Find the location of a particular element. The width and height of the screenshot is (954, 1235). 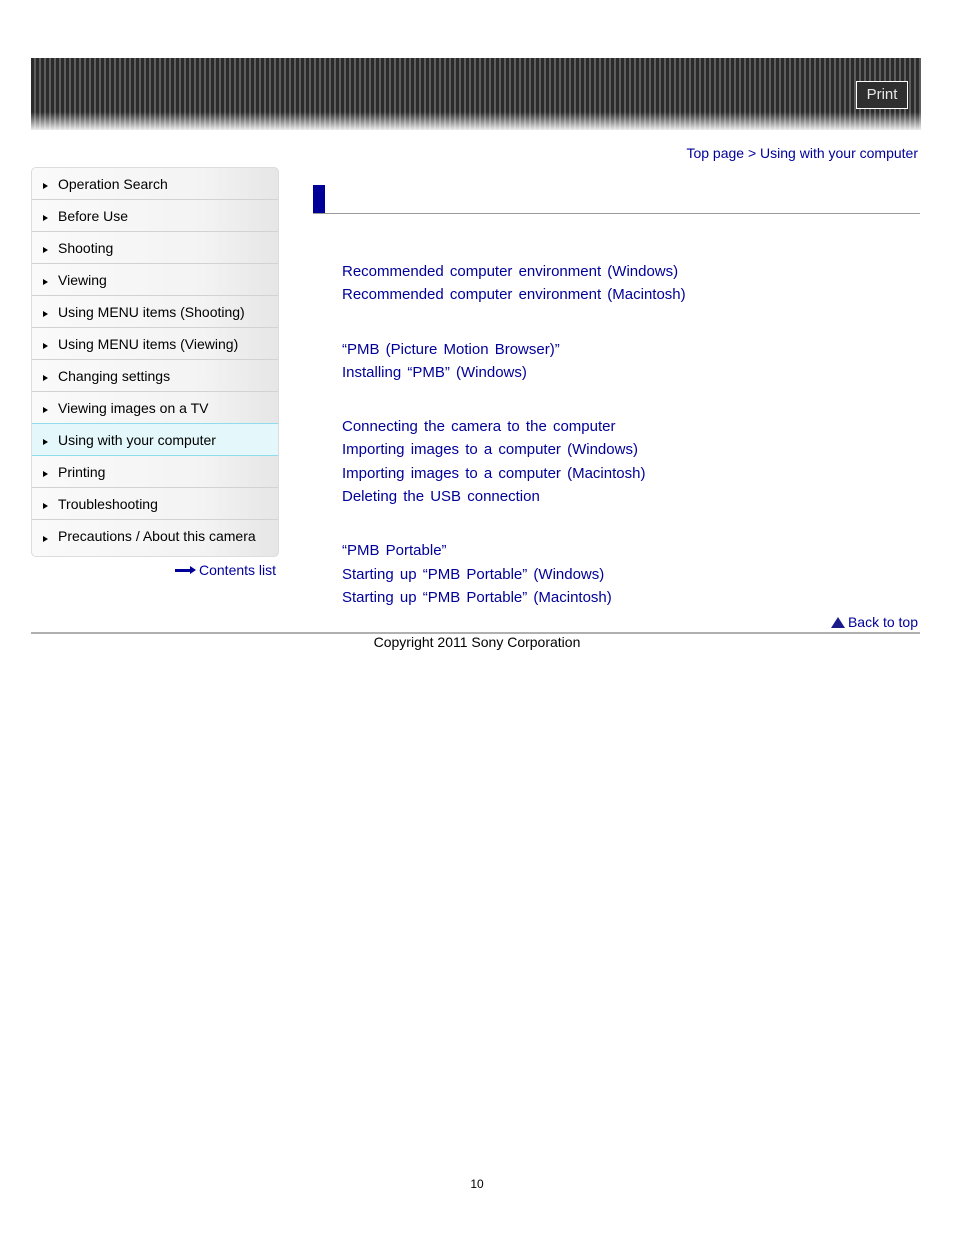

contents-list-link: Contents list is located at coordinates (225, 570).